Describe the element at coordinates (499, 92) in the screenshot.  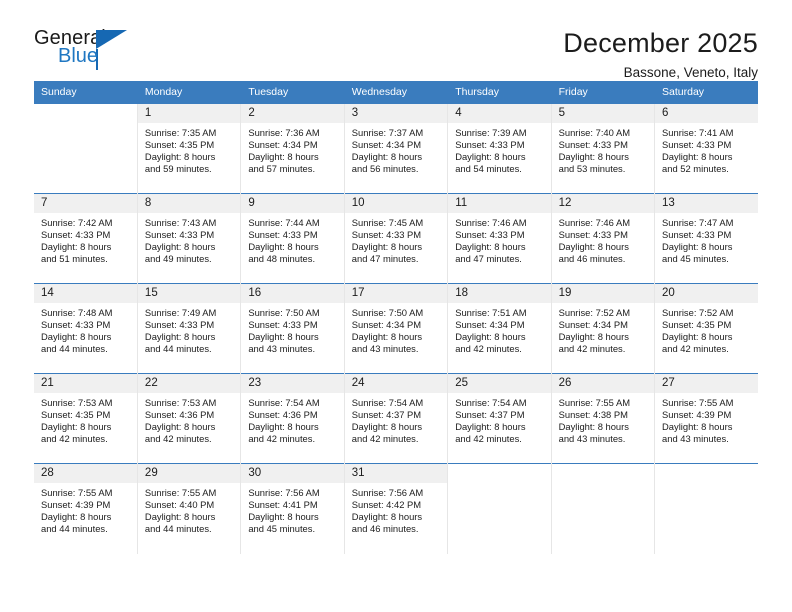
I see `weekday-header-thursday: Thursday` at that location.